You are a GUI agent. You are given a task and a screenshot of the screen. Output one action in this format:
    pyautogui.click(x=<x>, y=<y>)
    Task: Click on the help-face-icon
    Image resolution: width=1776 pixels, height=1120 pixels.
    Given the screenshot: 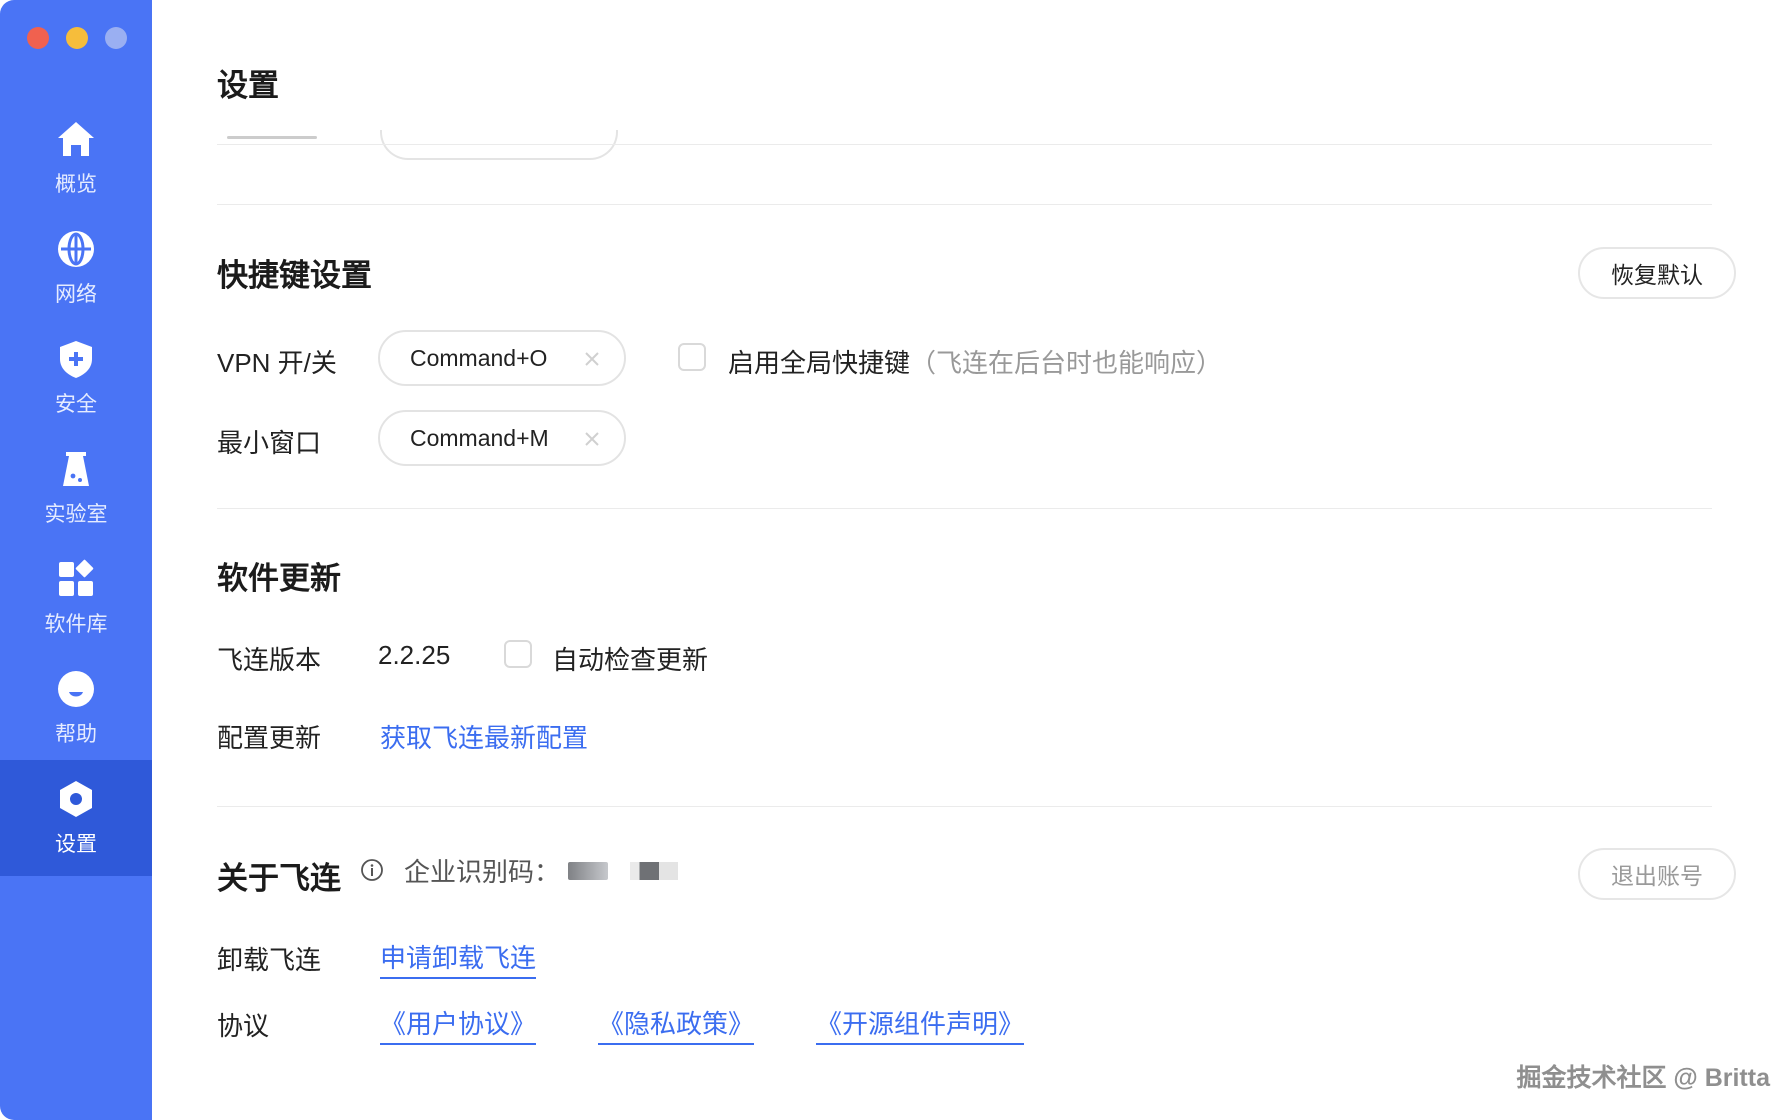 What is the action you would take?
    pyautogui.click(x=76, y=689)
    